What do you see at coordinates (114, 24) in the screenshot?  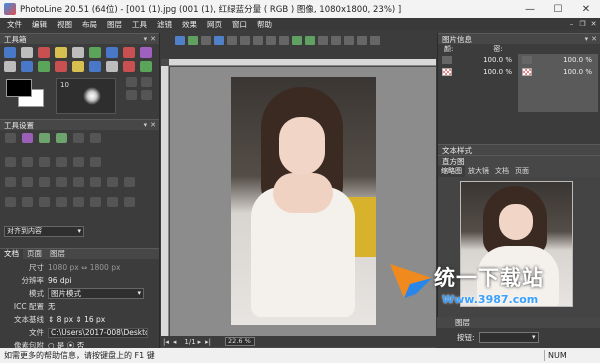 I see `menu-layer: 图层` at bounding box center [114, 24].